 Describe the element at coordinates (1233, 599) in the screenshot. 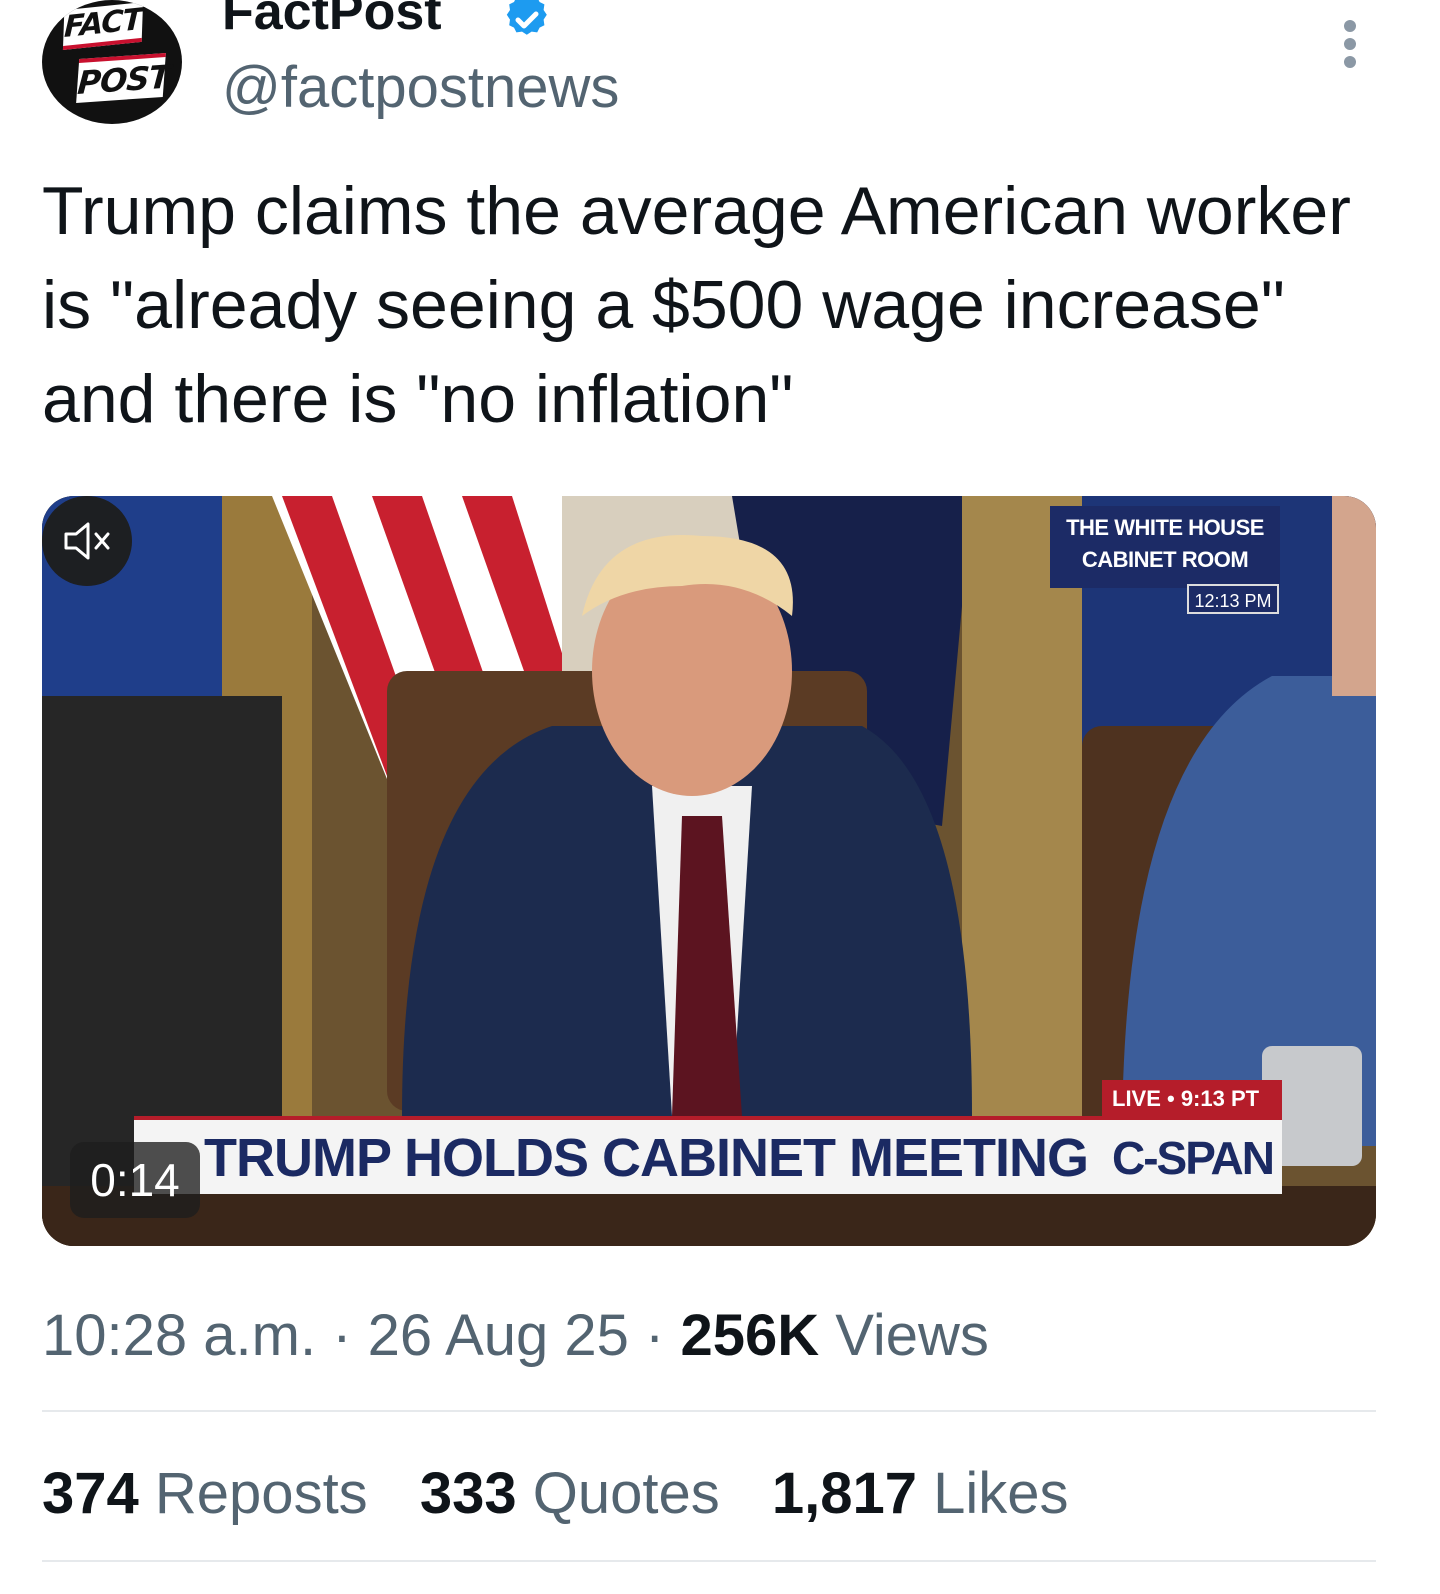

I see `local-time-overlay: 12:13 PM` at that location.